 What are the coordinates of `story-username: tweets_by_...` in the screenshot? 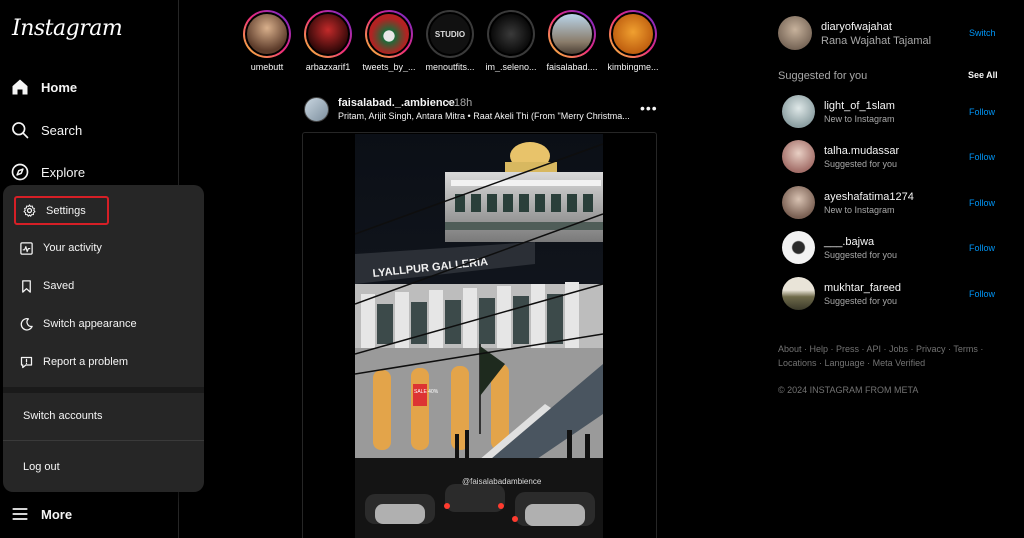 It's located at (389, 67).